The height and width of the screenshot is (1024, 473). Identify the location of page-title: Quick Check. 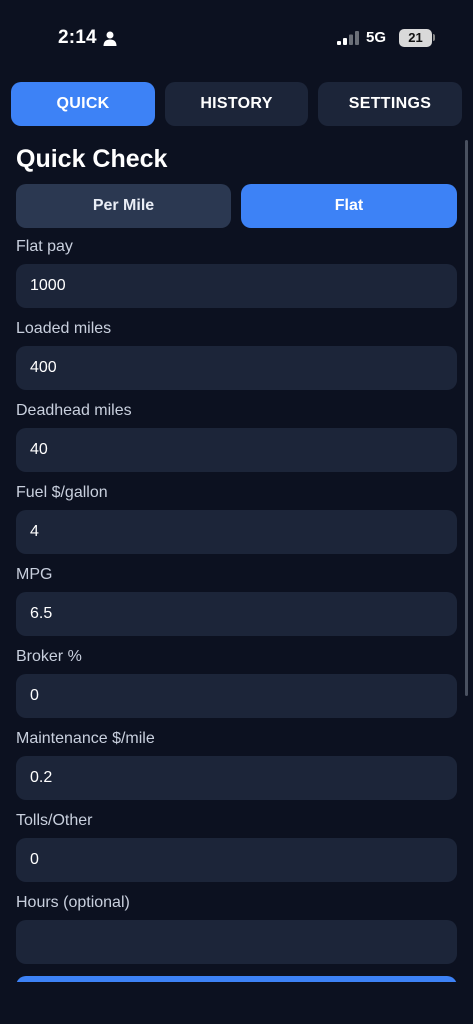
(92, 159).